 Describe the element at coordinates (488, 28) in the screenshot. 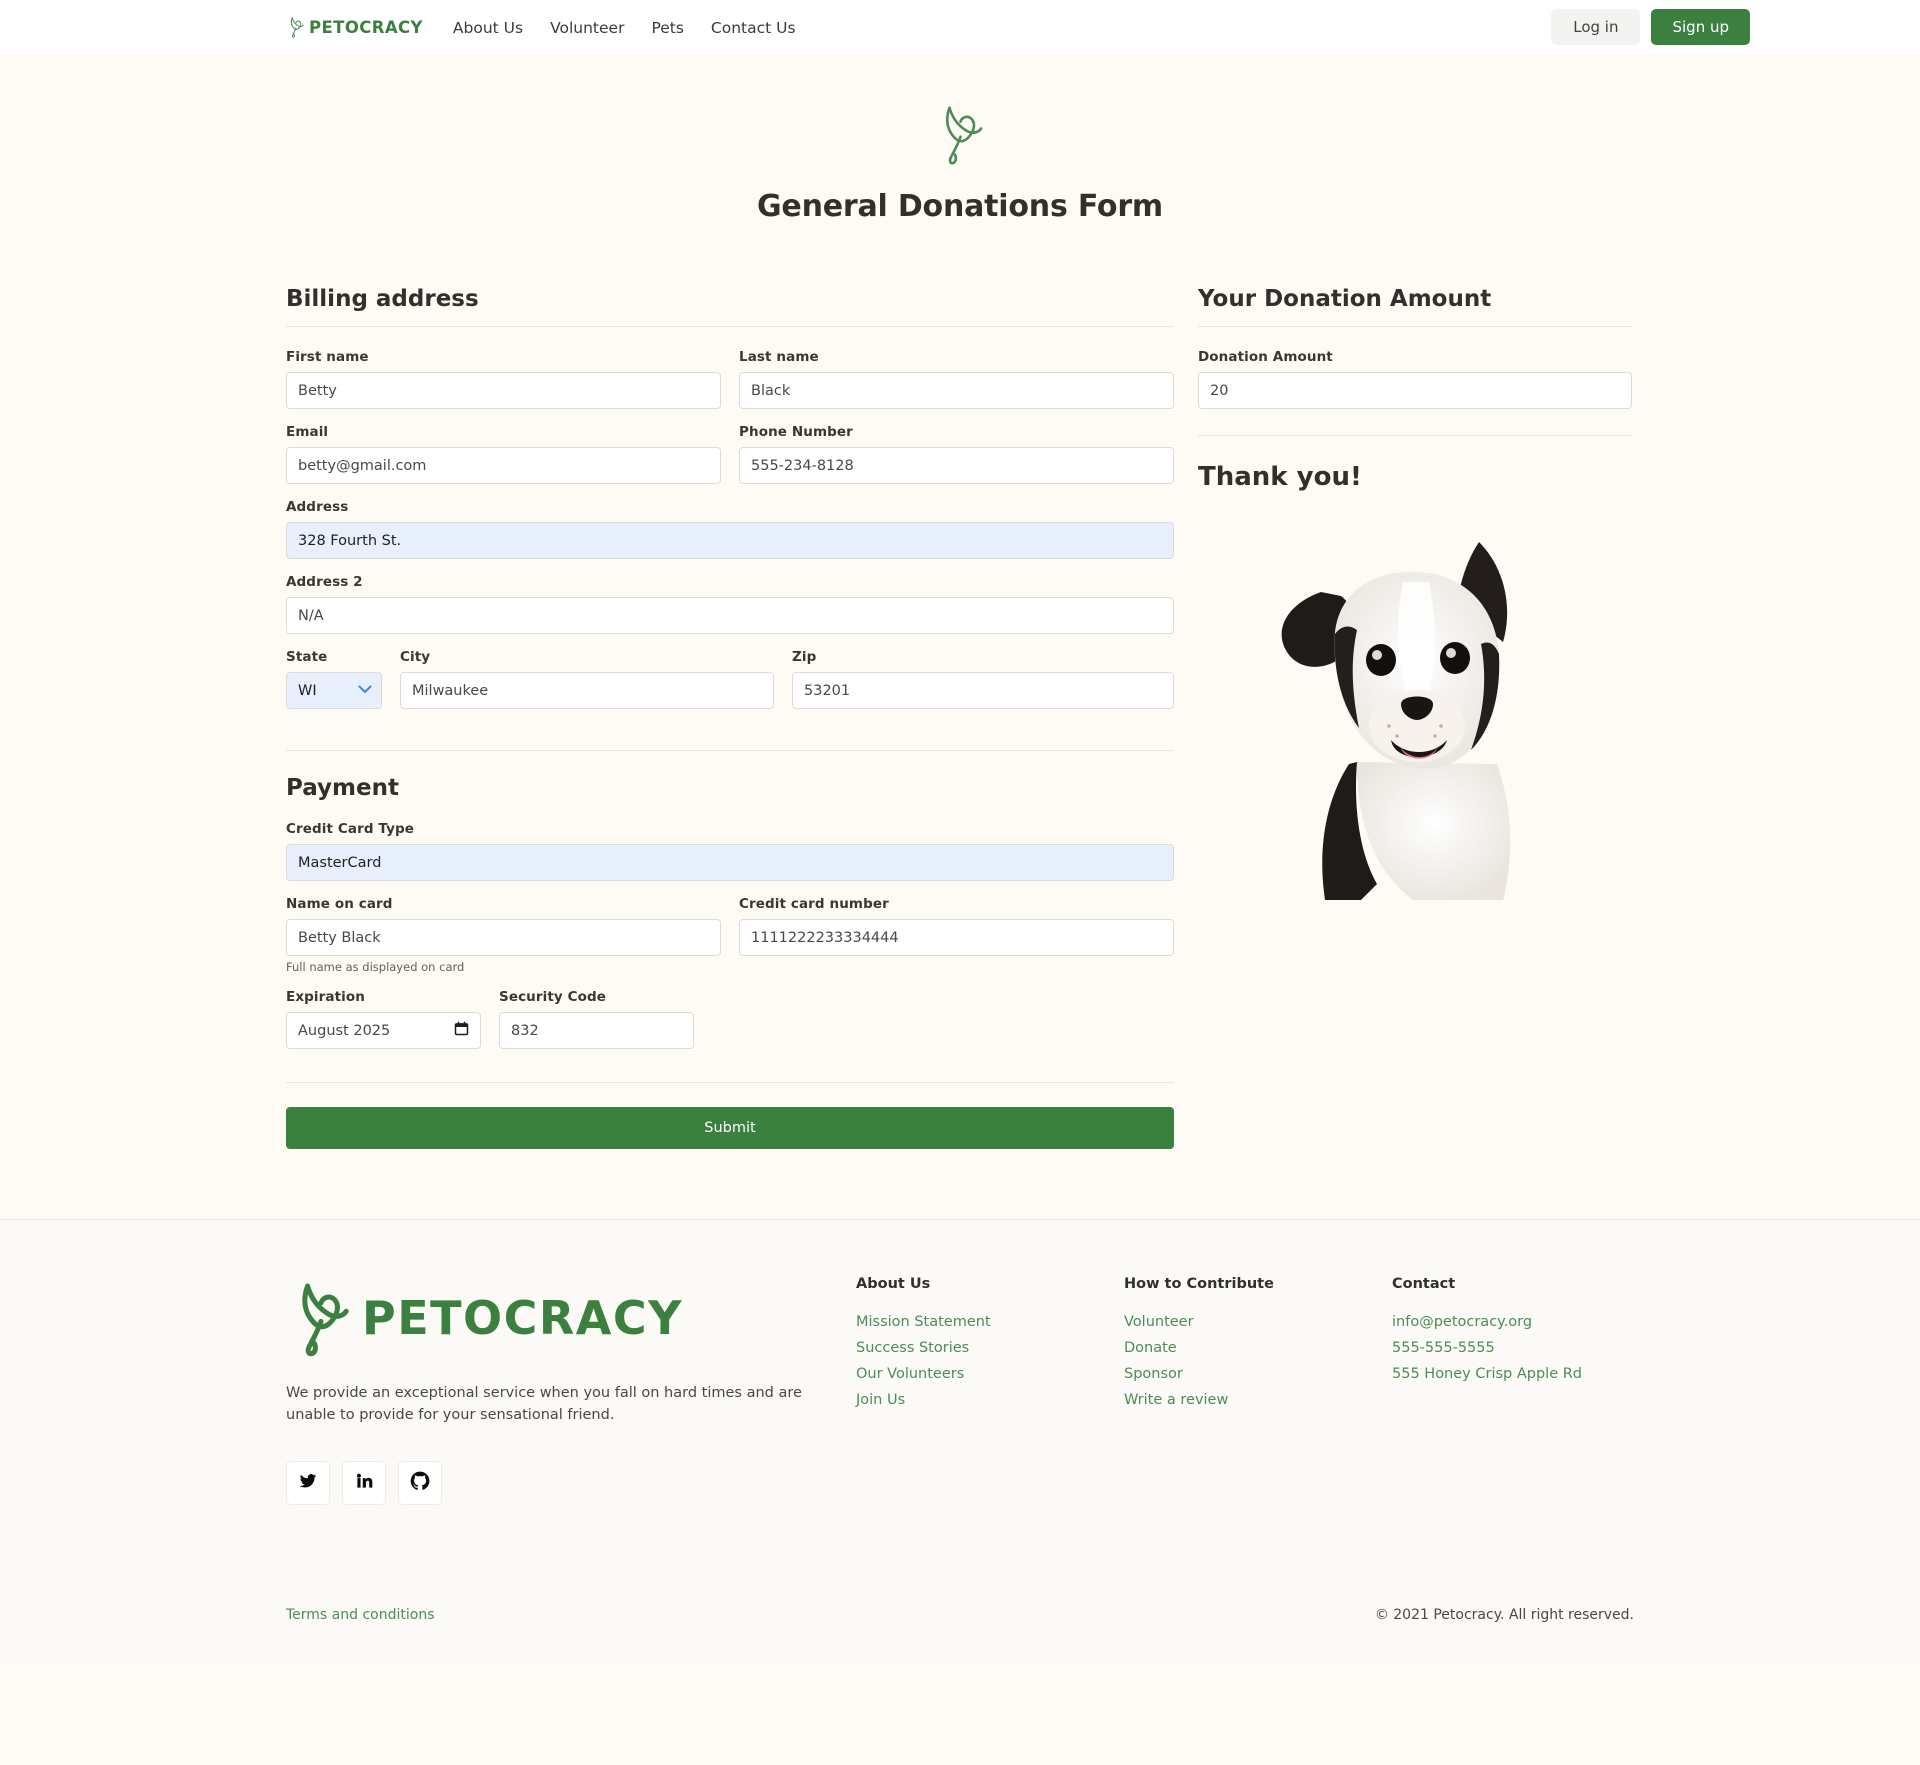

I see `nav-item-about-us: About Us` at that location.